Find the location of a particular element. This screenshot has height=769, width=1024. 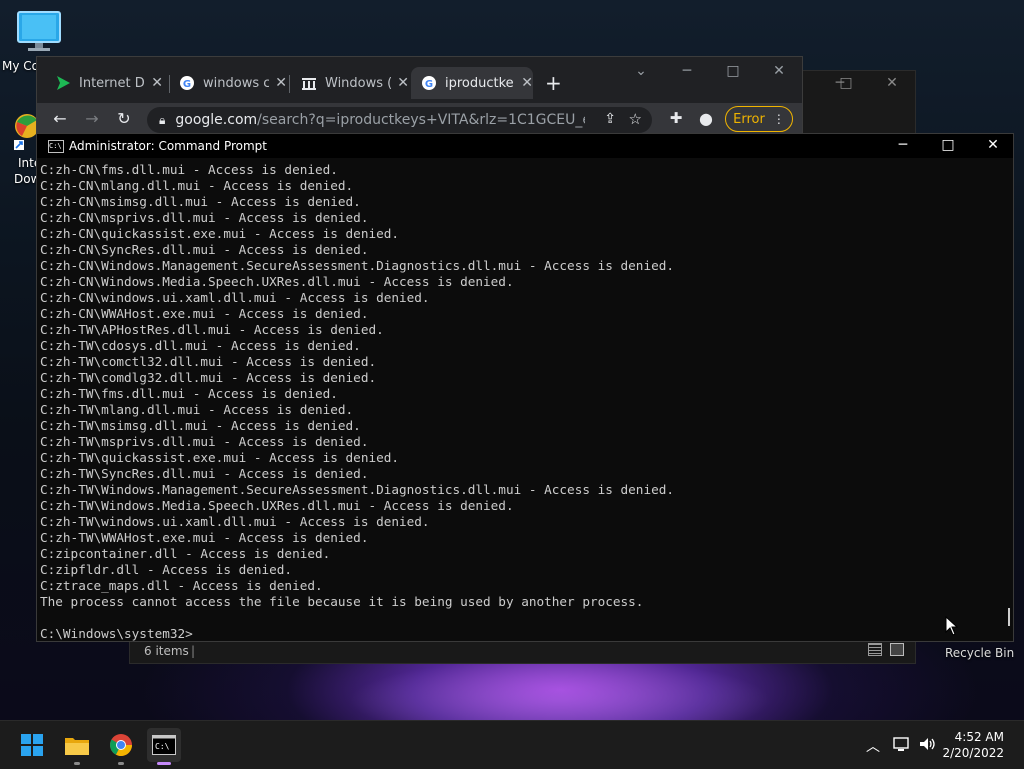

console-line: C:zh-CN\fms.dll.mui - Access is denied. is located at coordinates (189, 169).